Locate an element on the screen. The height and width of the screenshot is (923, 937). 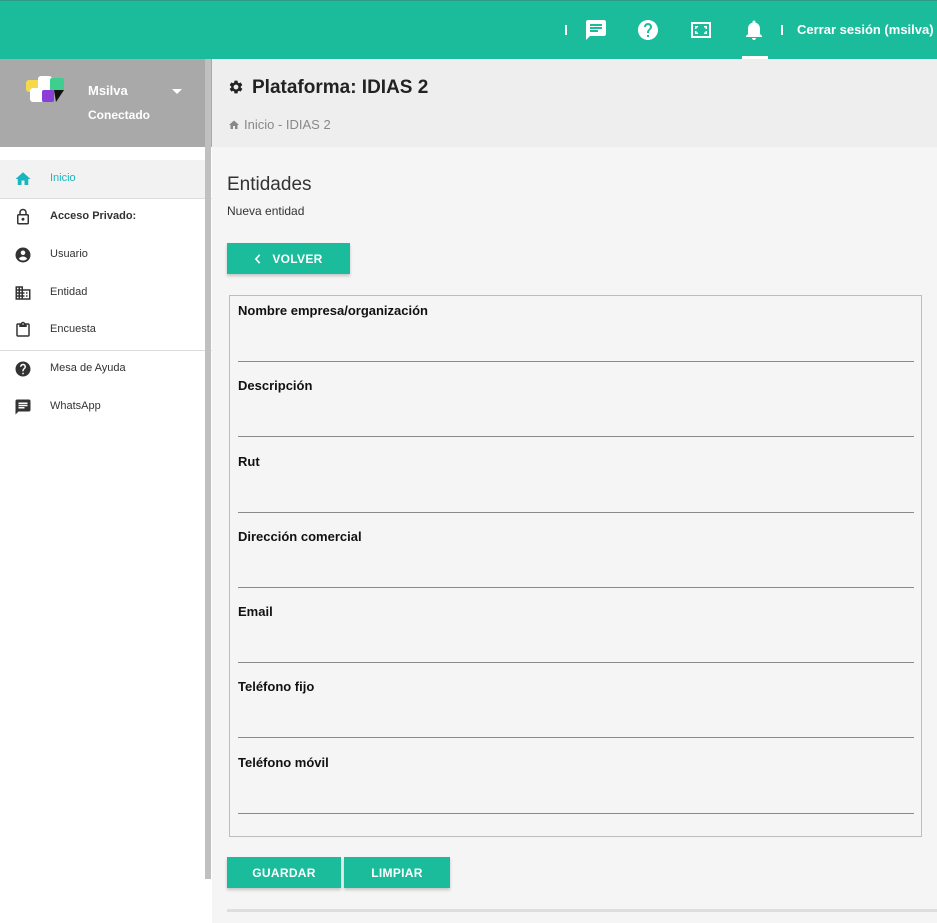
descripcion-input is located at coordinates (576, 417).